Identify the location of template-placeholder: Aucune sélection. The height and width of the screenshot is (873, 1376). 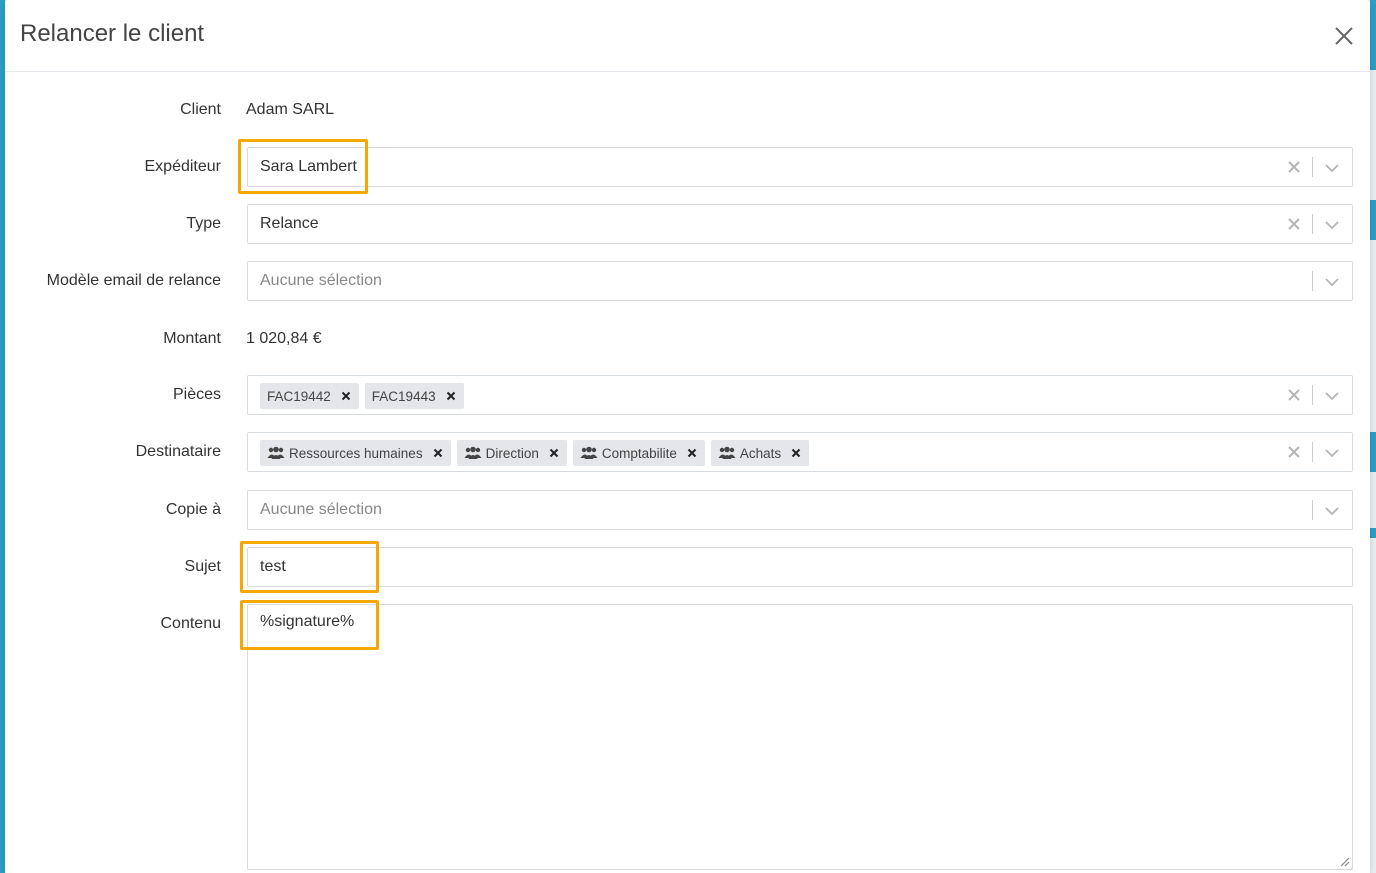
(321, 280).